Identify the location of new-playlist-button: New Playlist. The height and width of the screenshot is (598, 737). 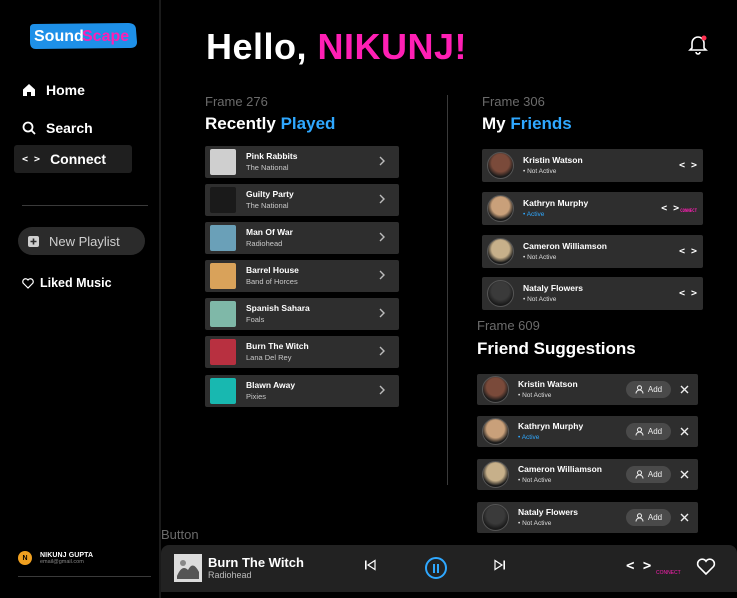
(81, 241).